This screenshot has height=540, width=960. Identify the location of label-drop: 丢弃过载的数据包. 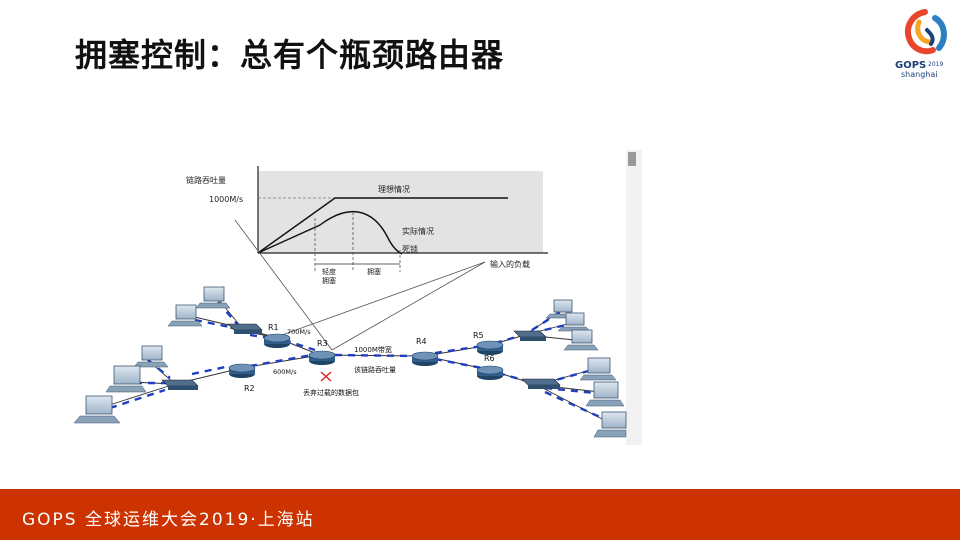
(331, 392).